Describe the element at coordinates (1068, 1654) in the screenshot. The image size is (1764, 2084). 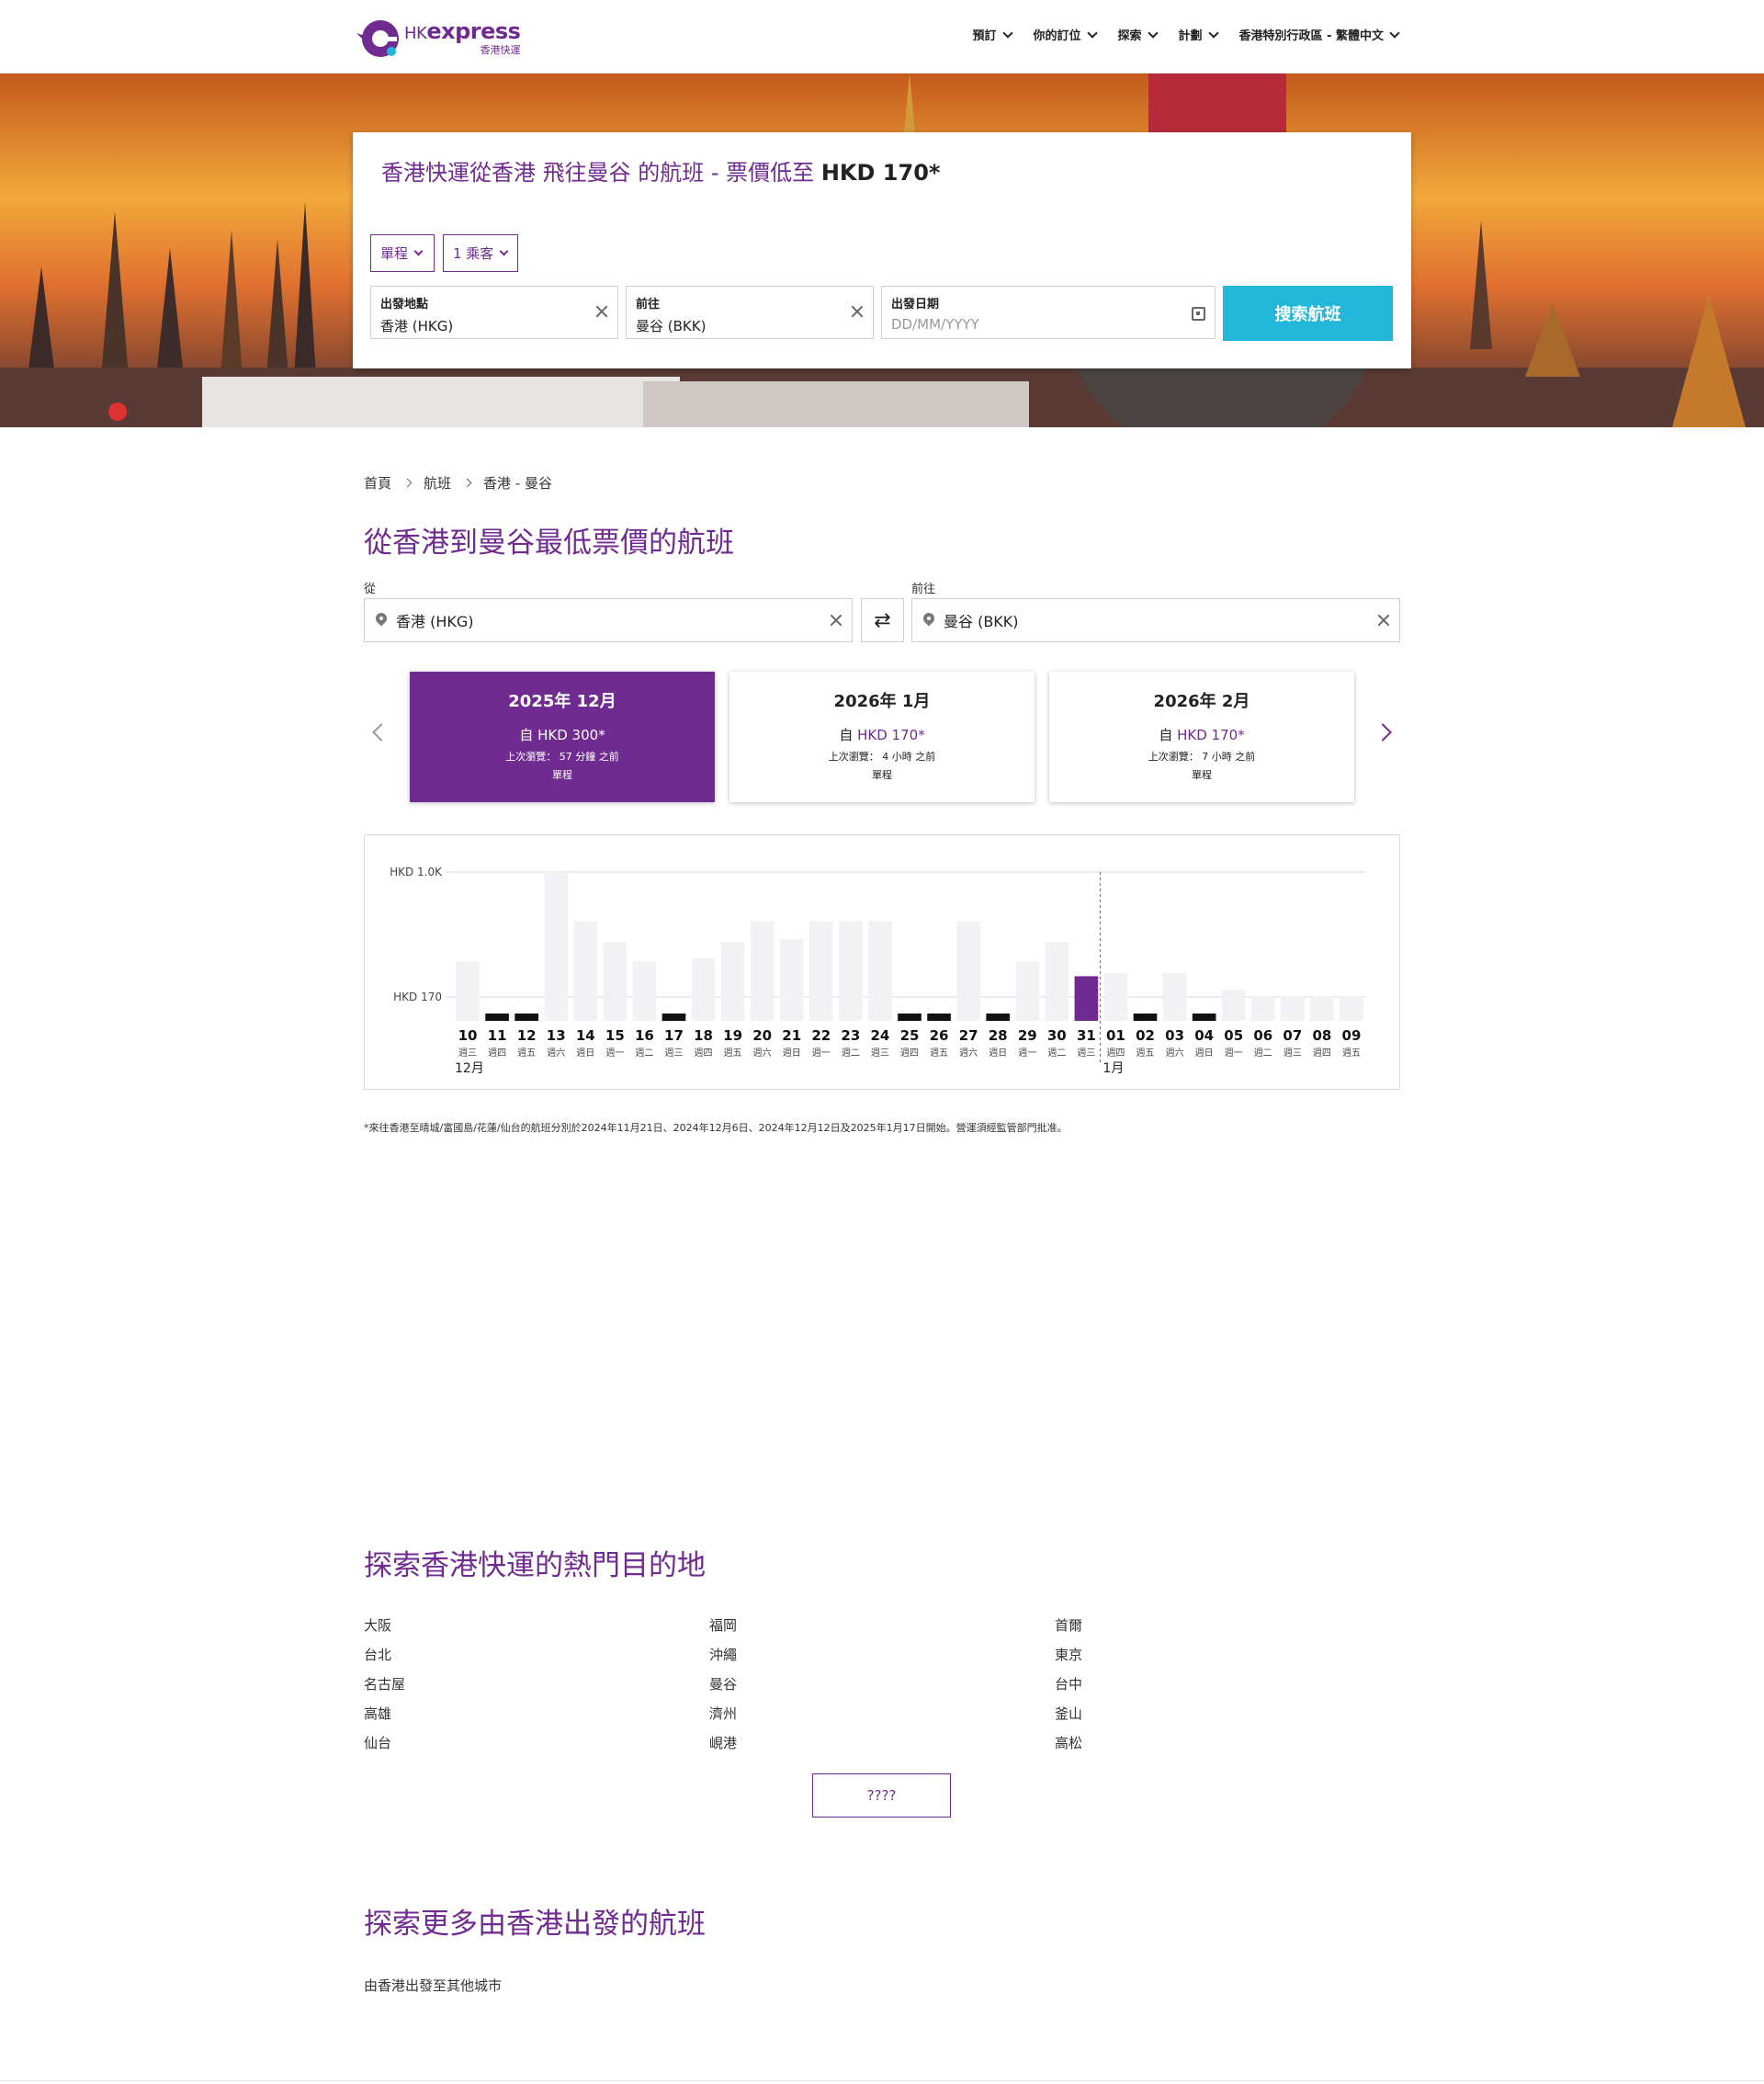
I see `destination-link: 東京` at that location.